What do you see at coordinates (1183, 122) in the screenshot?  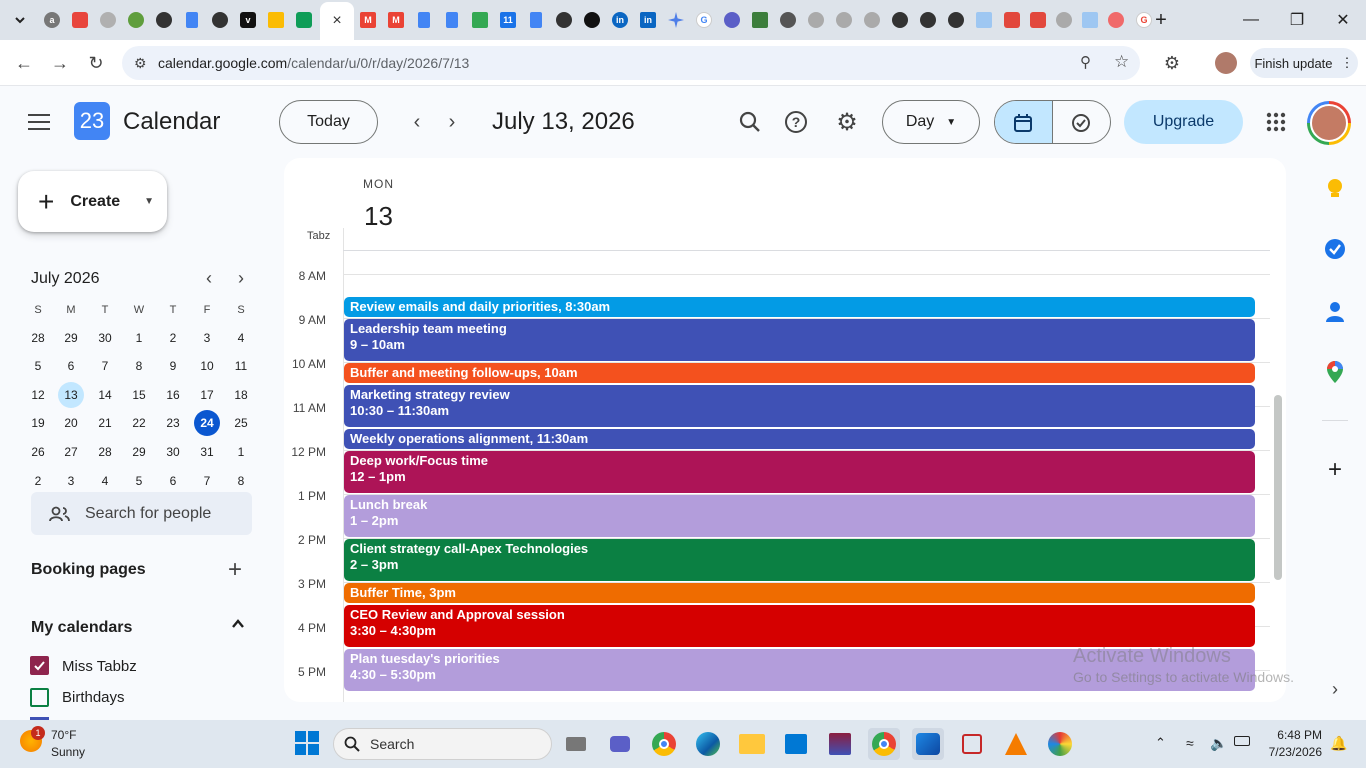 I see `upgrade-button: Upgrade` at bounding box center [1183, 122].